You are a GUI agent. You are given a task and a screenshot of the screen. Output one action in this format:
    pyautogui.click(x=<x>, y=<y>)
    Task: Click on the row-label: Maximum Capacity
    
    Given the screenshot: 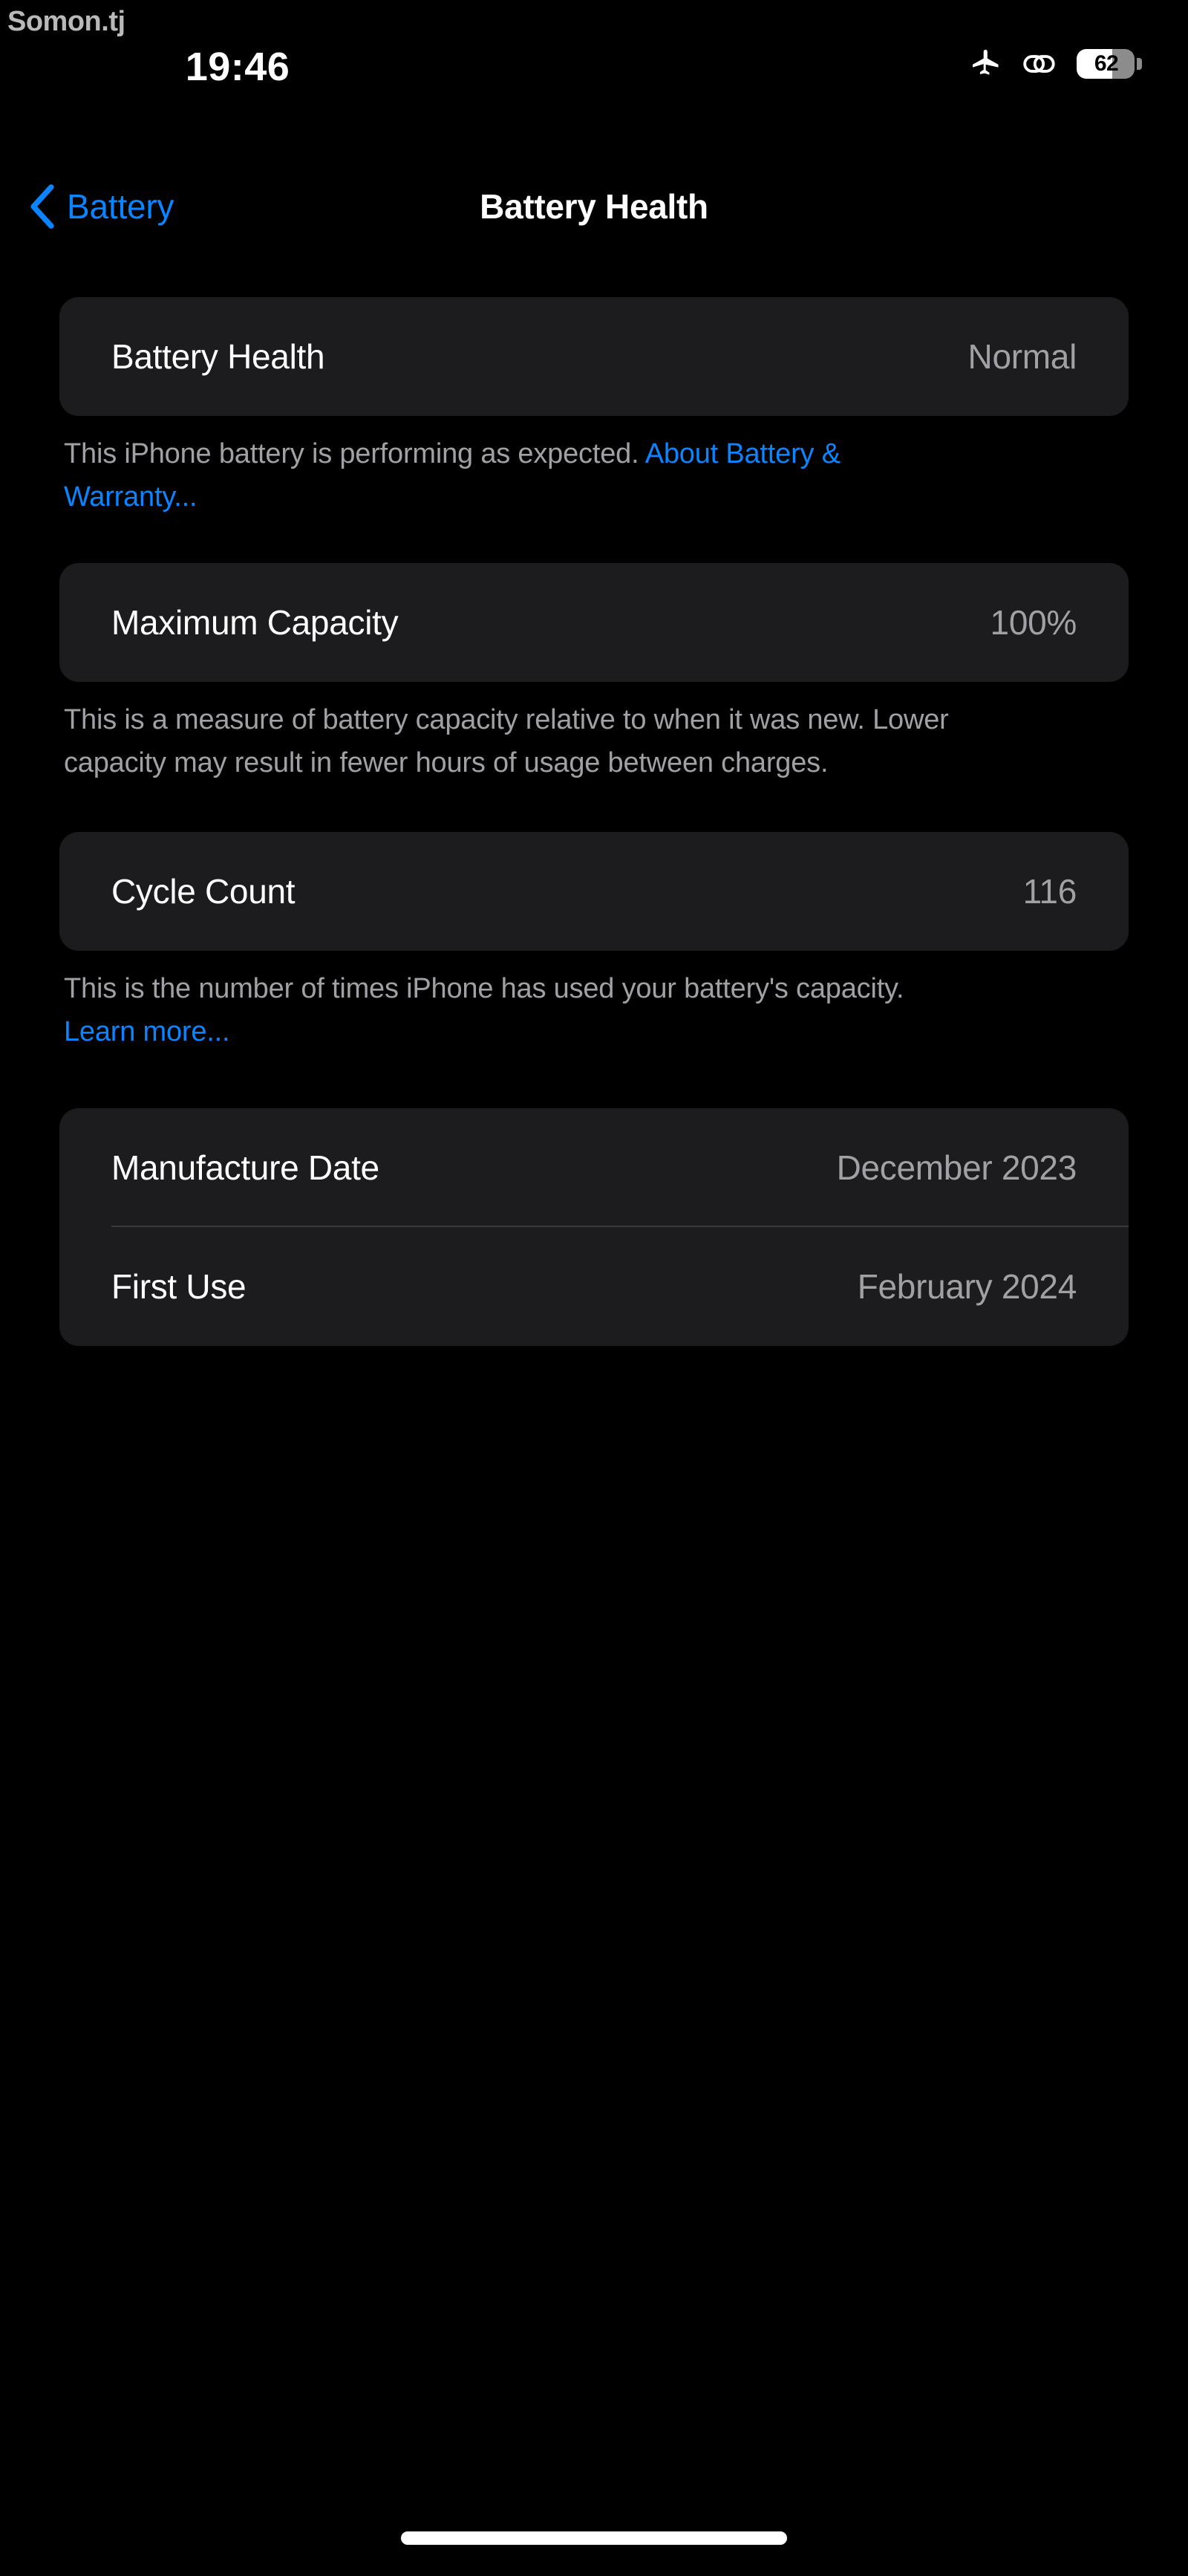 What is the action you would take?
    pyautogui.click(x=255, y=623)
    